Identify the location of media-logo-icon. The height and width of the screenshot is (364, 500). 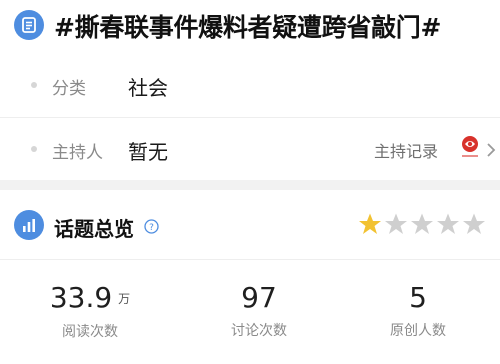
(470, 147).